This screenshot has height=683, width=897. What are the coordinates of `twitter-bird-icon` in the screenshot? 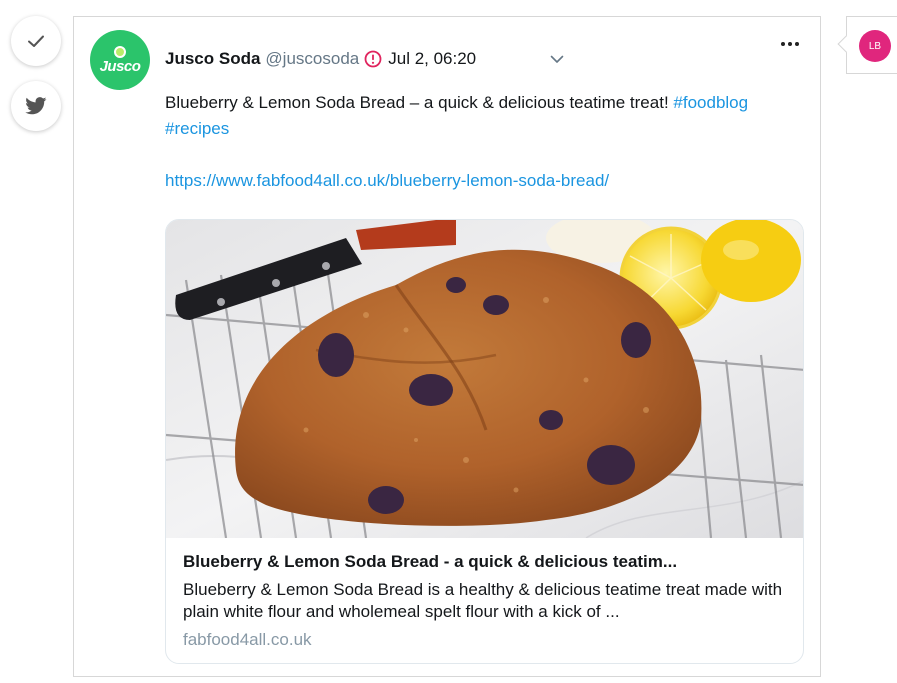 It's located at (36, 106).